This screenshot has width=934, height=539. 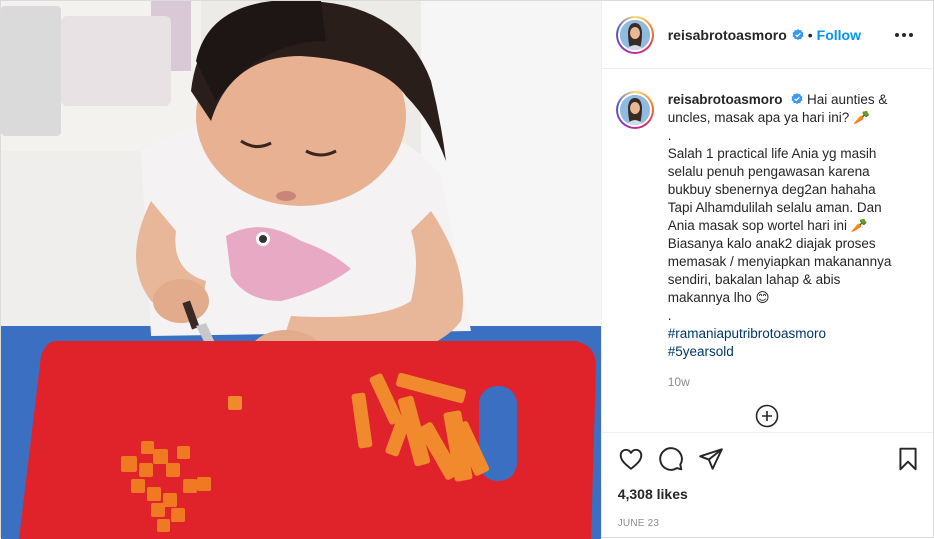 I want to click on post-header: reisabrotoasmoro • Follow, so click(x=767, y=35).